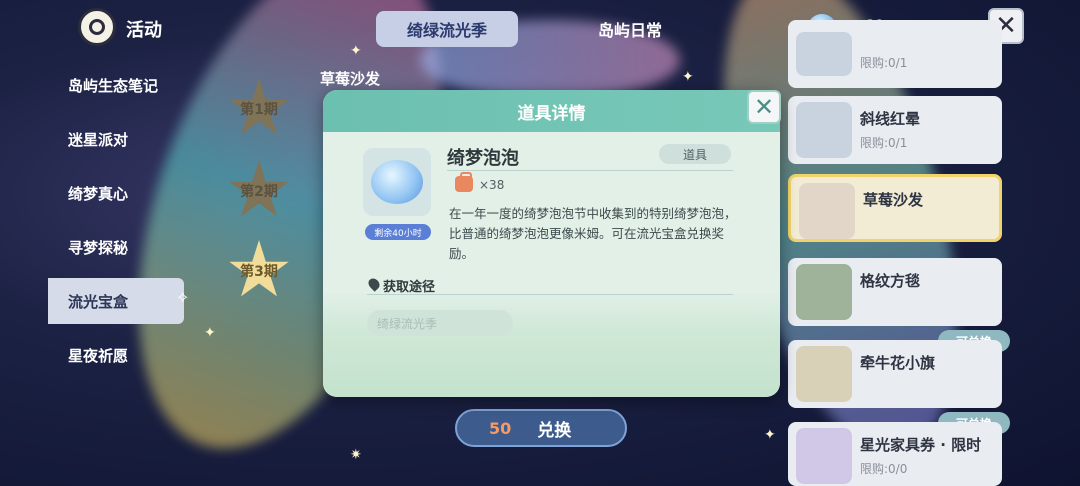  Describe the element at coordinates (824, 374) in the screenshot. I see `flag-icon` at that location.